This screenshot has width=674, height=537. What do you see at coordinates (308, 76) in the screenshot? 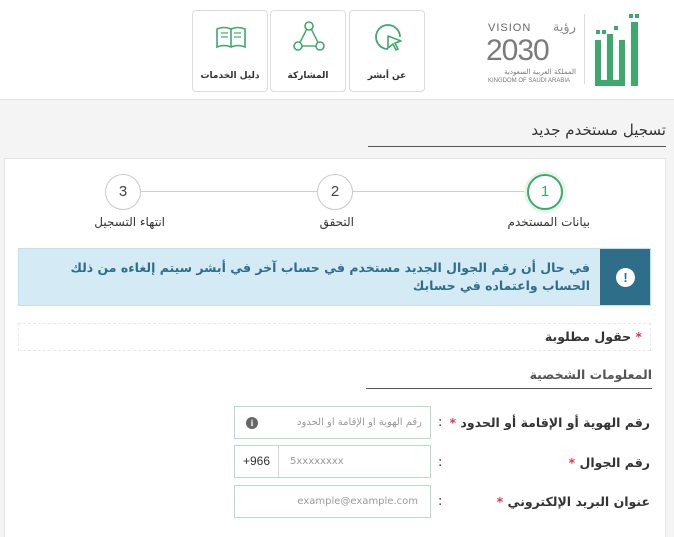
I see `participation-label: المشاركة` at bounding box center [308, 76].